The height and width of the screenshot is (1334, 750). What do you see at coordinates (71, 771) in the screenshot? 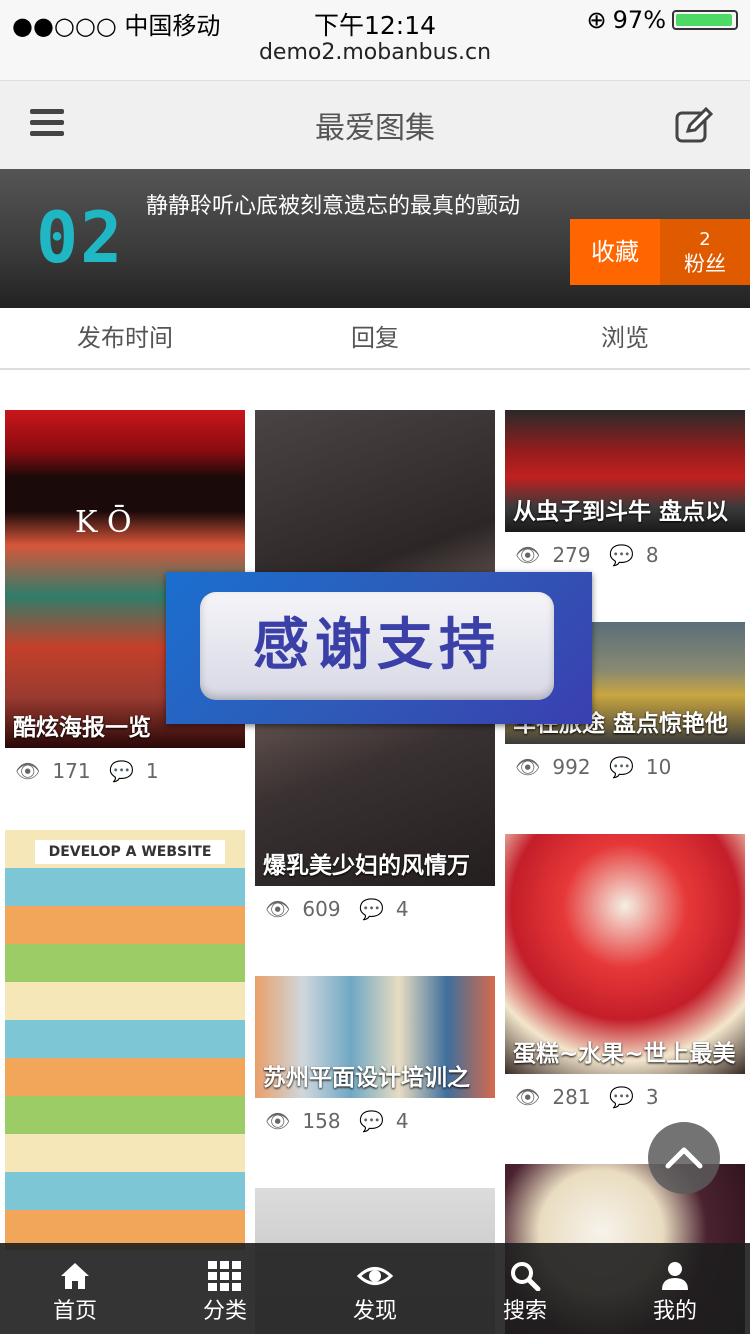
I see `view-count: 171` at bounding box center [71, 771].